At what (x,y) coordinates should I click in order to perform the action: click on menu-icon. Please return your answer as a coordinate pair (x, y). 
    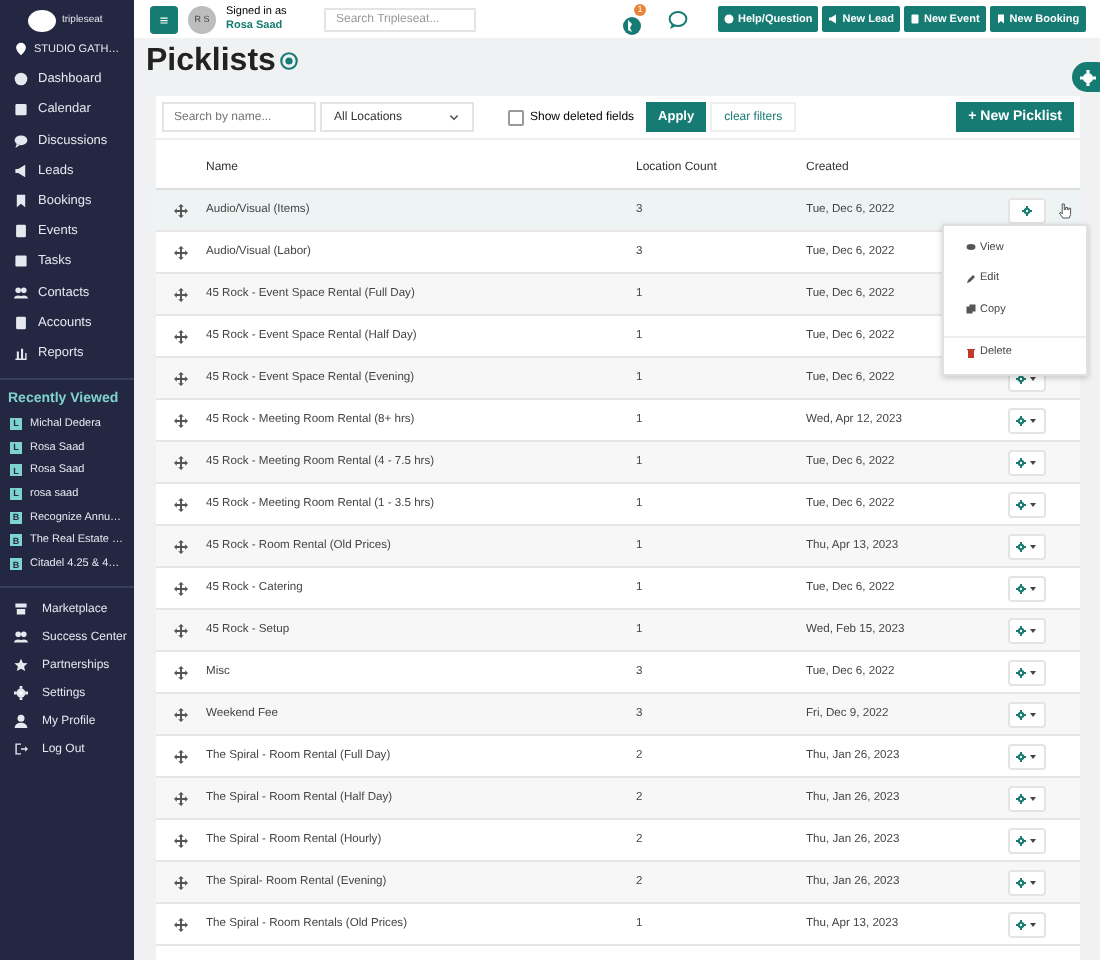
    Looking at the image, I should click on (164, 19).